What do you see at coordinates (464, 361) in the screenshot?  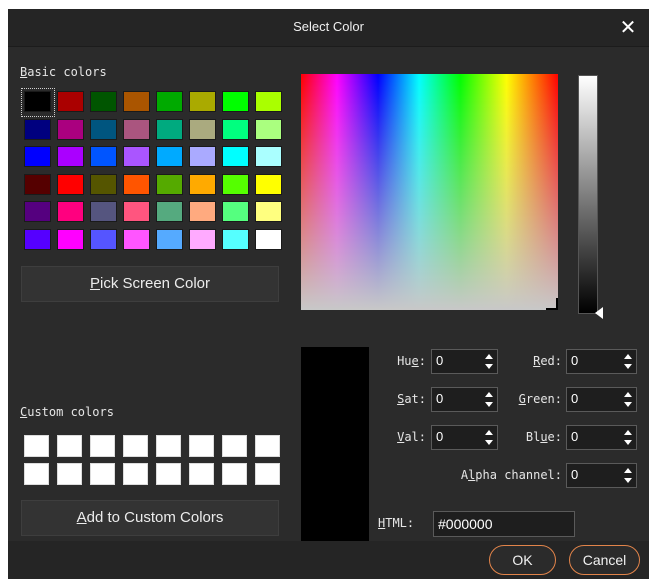 I see `hue-spinbox: 0` at bounding box center [464, 361].